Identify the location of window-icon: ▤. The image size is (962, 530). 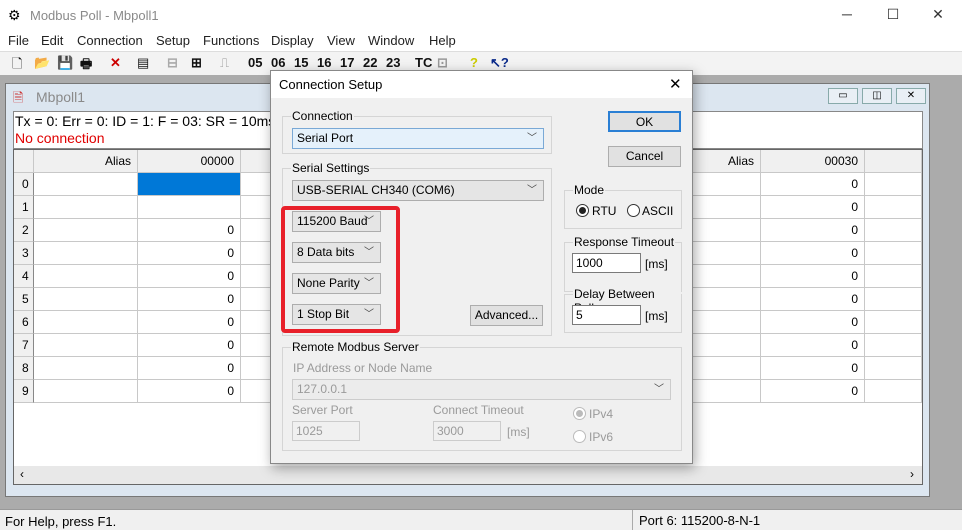
(143, 63).